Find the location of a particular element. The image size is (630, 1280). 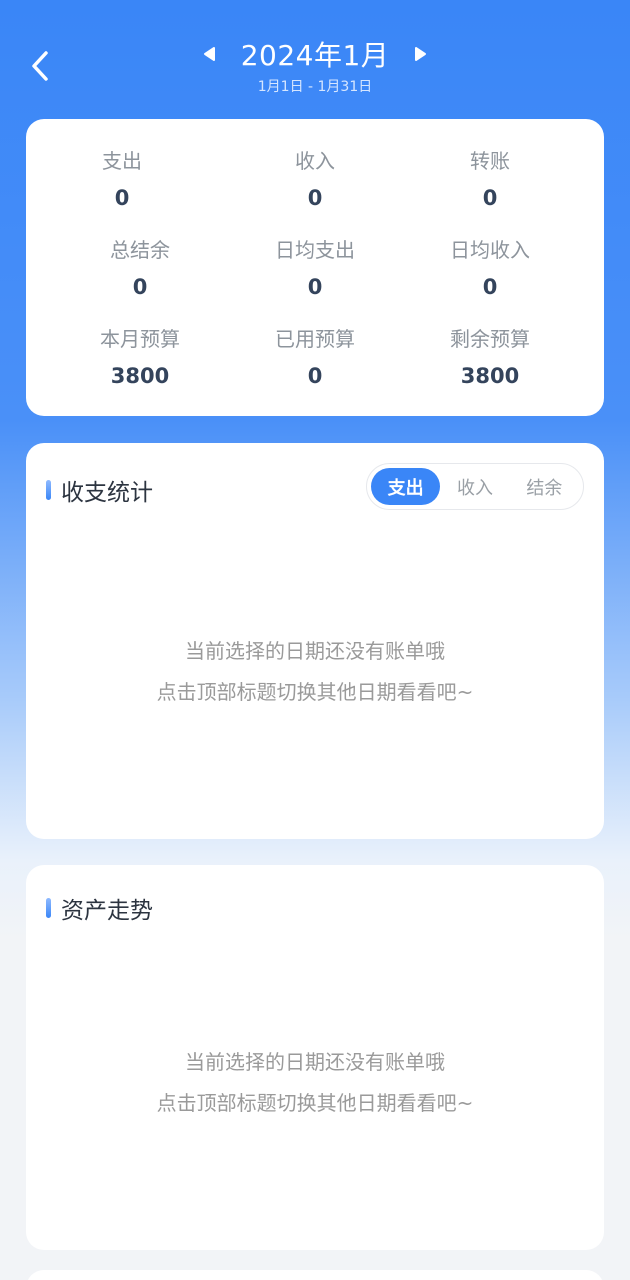

triangle-left-icon is located at coordinates (209, 54).